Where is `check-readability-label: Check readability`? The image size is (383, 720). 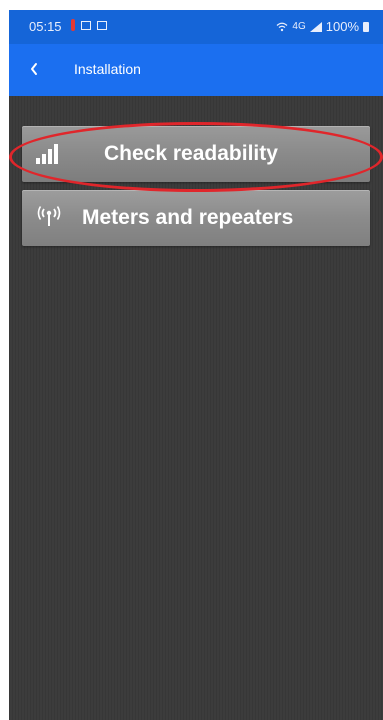 check-readability-label: Check readability is located at coordinates (191, 153).